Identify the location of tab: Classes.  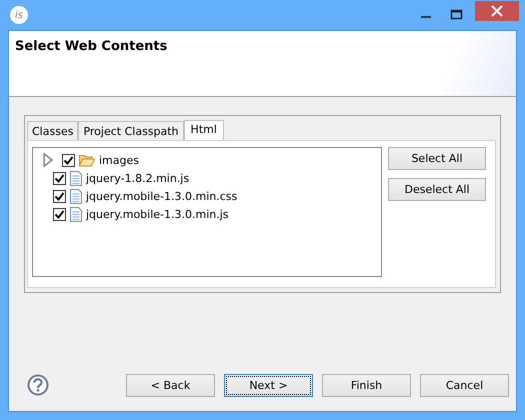
(52, 130).